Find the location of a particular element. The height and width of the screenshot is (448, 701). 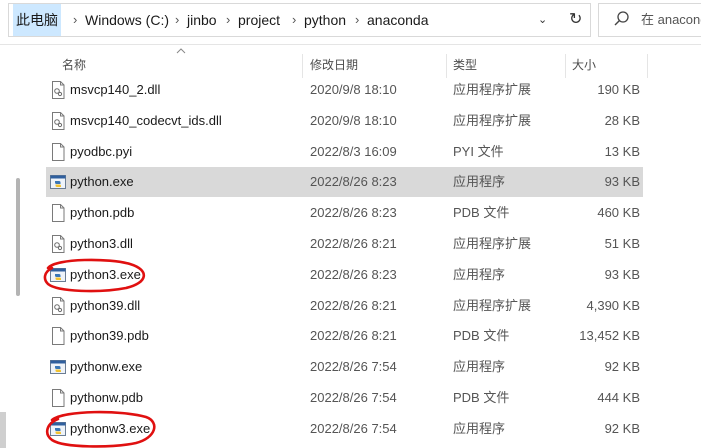

file-name: pythonw.pdb is located at coordinates (106, 398).